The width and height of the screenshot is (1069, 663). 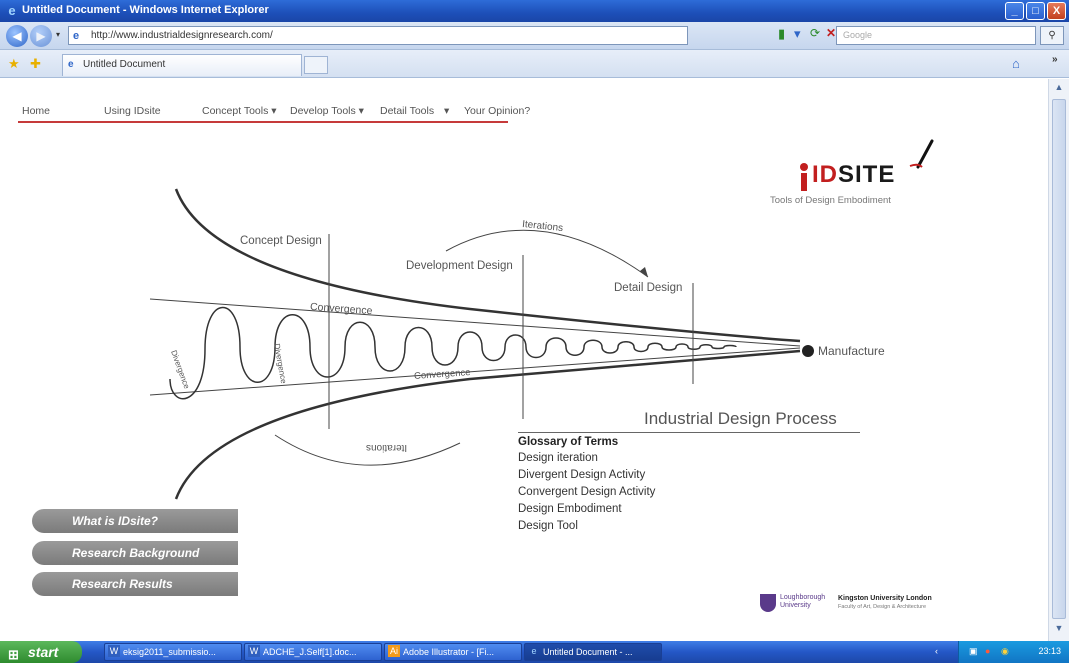 What do you see at coordinates (1055, 59) in the screenshot?
I see `more-tools-icon: »` at bounding box center [1055, 59].